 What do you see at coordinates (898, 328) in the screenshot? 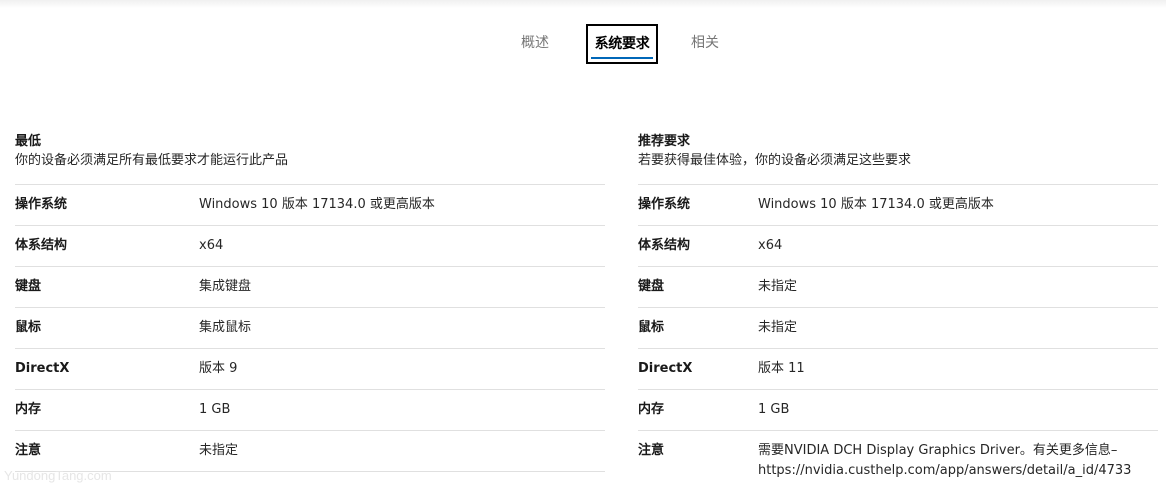
I see `table-row: 鼠标 未指定` at bounding box center [898, 328].